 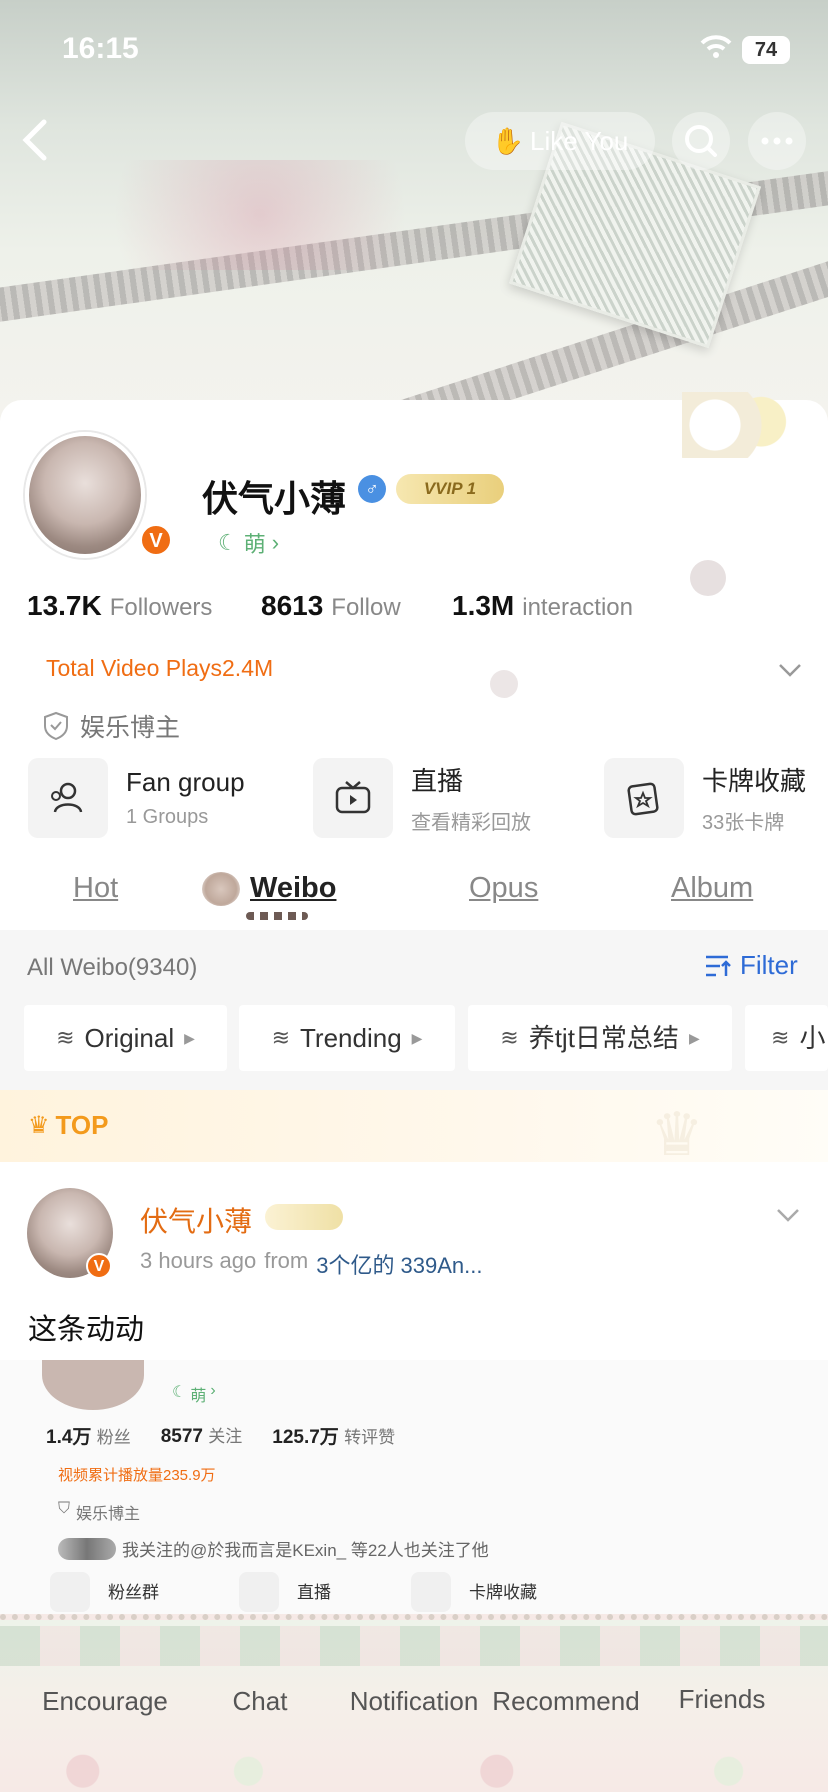 I want to click on notification-button: Notification, so click(x=414, y=1701).